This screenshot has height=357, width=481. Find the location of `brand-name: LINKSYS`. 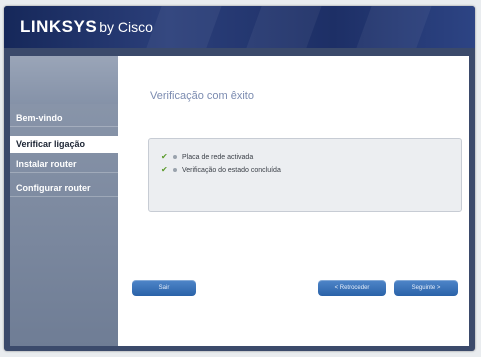

brand-name: LINKSYS is located at coordinates (59, 26).